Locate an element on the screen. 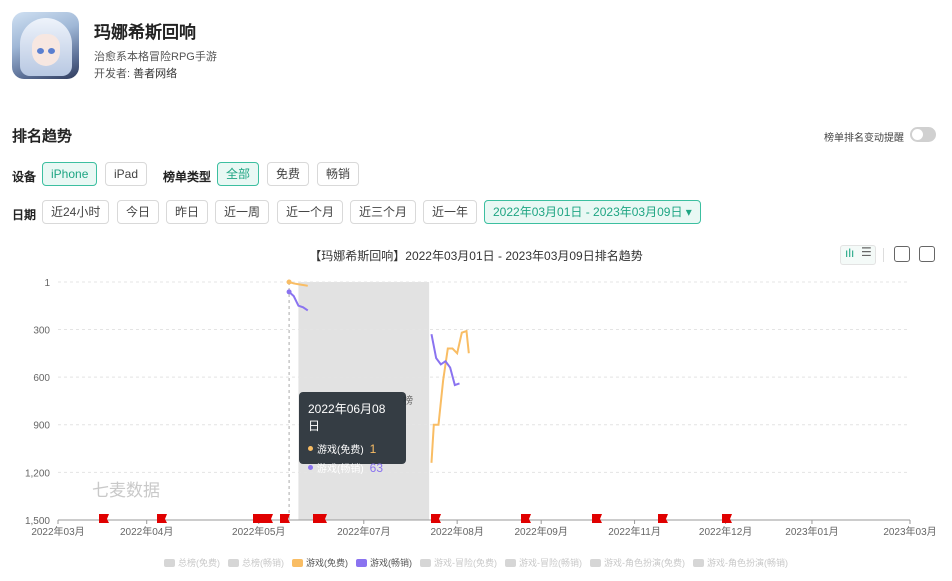  app-icon is located at coordinates (45, 45).